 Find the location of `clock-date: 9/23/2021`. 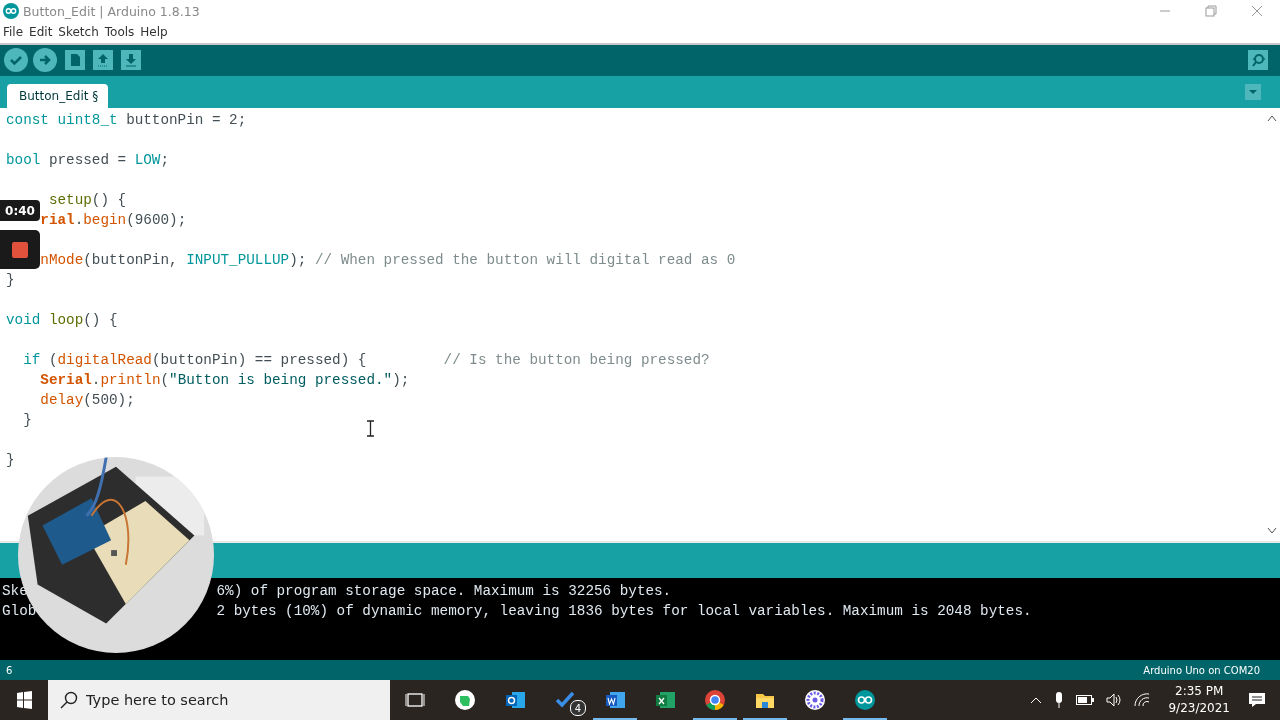

clock-date: 9/23/2021 is located at coordinates (1199, 708).